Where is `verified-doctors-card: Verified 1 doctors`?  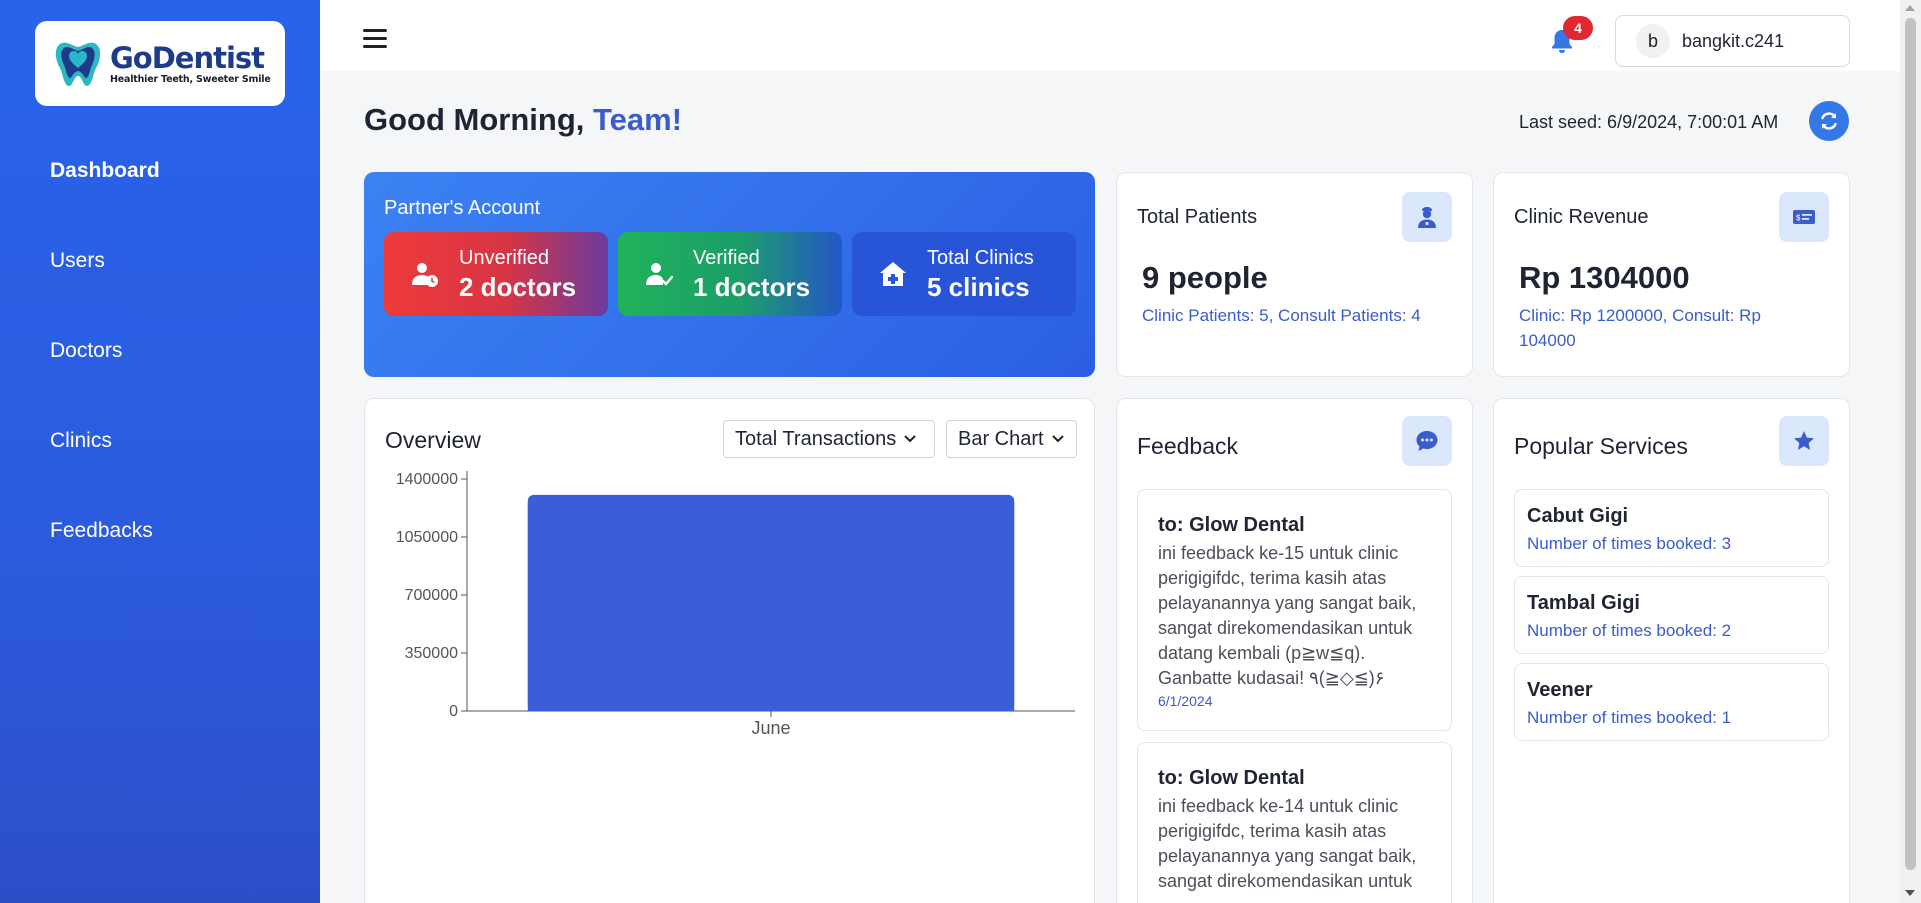 verified-doctors-card: Verified 1 doctors is located at coordinates (730, 274).